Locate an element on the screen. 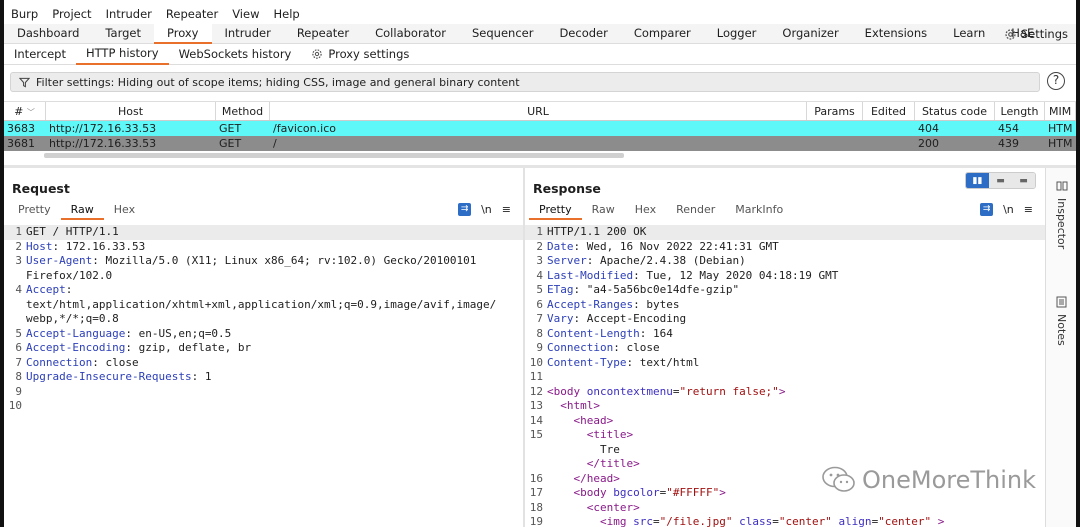  cell-mime: HTM is located at coordinates (1060, 128).